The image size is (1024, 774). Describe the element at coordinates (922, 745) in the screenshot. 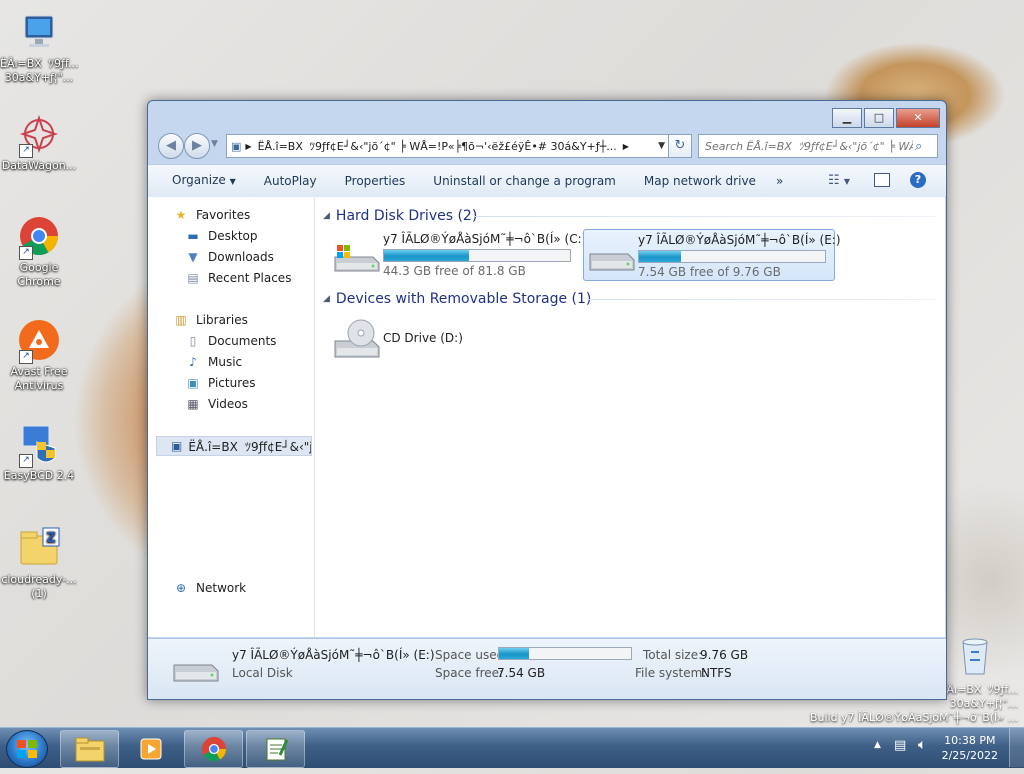

I see `volume-icon: 🔈︎` at that location.